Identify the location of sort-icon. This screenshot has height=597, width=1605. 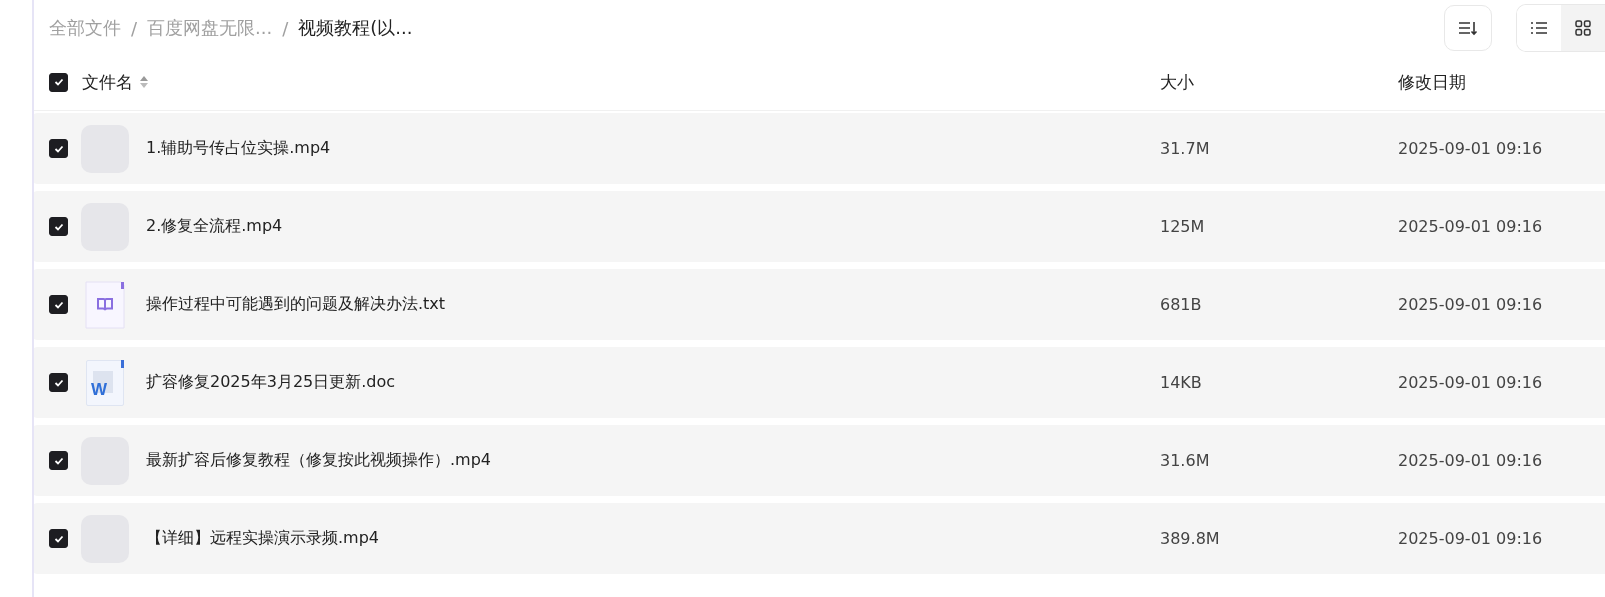
(1468, 28).